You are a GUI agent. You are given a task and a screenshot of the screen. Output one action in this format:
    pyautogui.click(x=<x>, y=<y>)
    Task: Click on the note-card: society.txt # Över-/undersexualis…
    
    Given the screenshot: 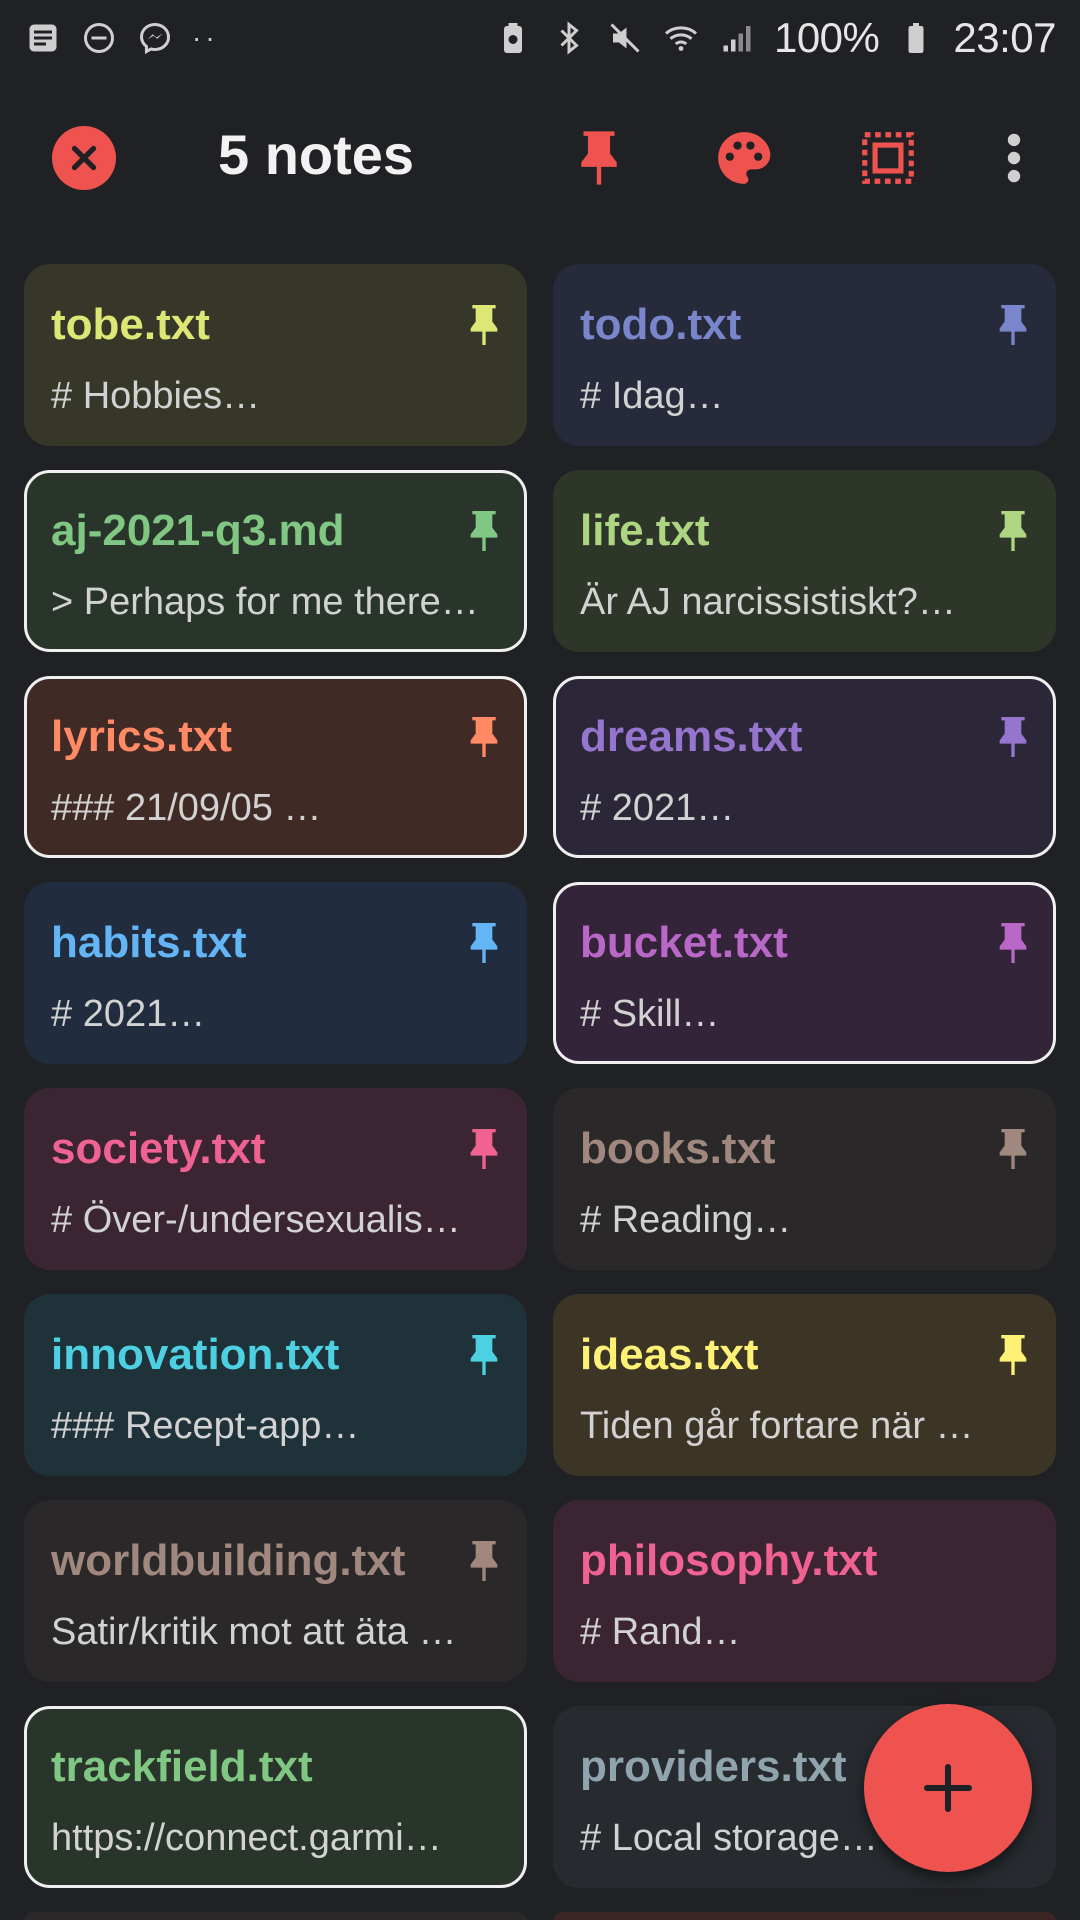 What is the action you would take?
    pyautogui.click(x=275, y=1179)
    